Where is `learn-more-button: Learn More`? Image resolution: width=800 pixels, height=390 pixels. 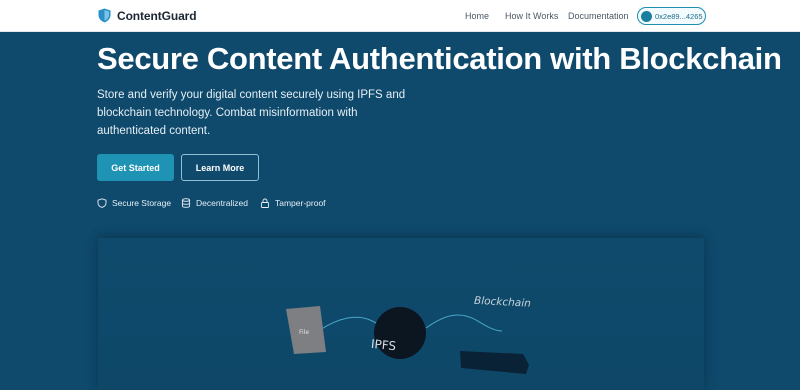 learn-more-button: Learn More is located at coordinates (220, 167).